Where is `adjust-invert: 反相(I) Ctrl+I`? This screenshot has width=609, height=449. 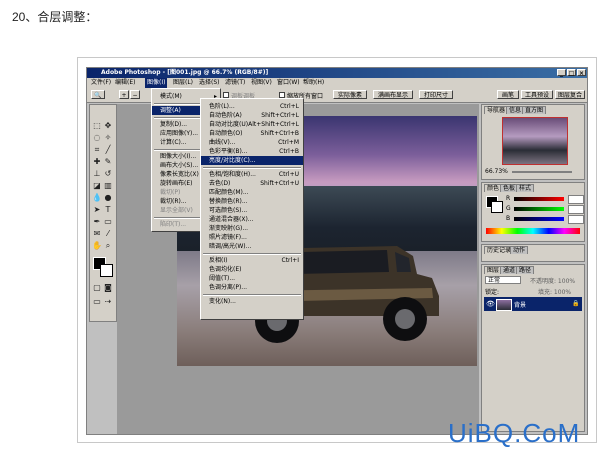 adjust-invert: 反相(I) Ctrl+I is located at coordinates (252, 260).